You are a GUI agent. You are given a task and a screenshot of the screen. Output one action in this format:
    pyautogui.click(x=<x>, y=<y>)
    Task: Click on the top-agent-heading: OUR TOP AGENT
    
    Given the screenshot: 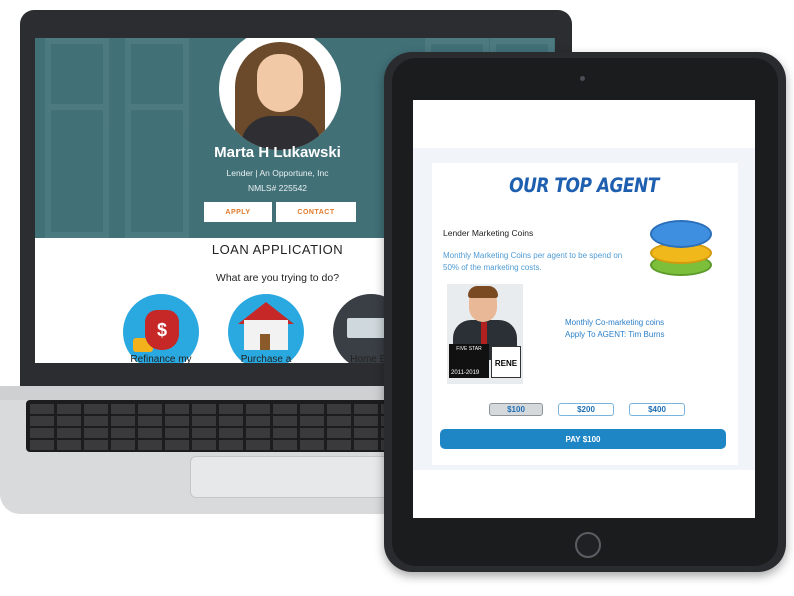 What is the action you would take?
    pyautogui.click(x=584, y=186)
    